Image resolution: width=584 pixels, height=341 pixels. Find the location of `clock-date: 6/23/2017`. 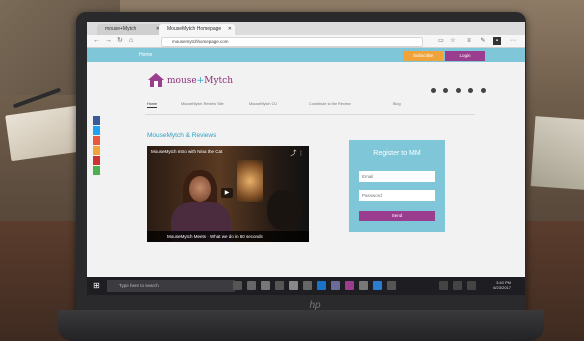

clock-date: 6/23/2017 is located at coordinates (502, 287).